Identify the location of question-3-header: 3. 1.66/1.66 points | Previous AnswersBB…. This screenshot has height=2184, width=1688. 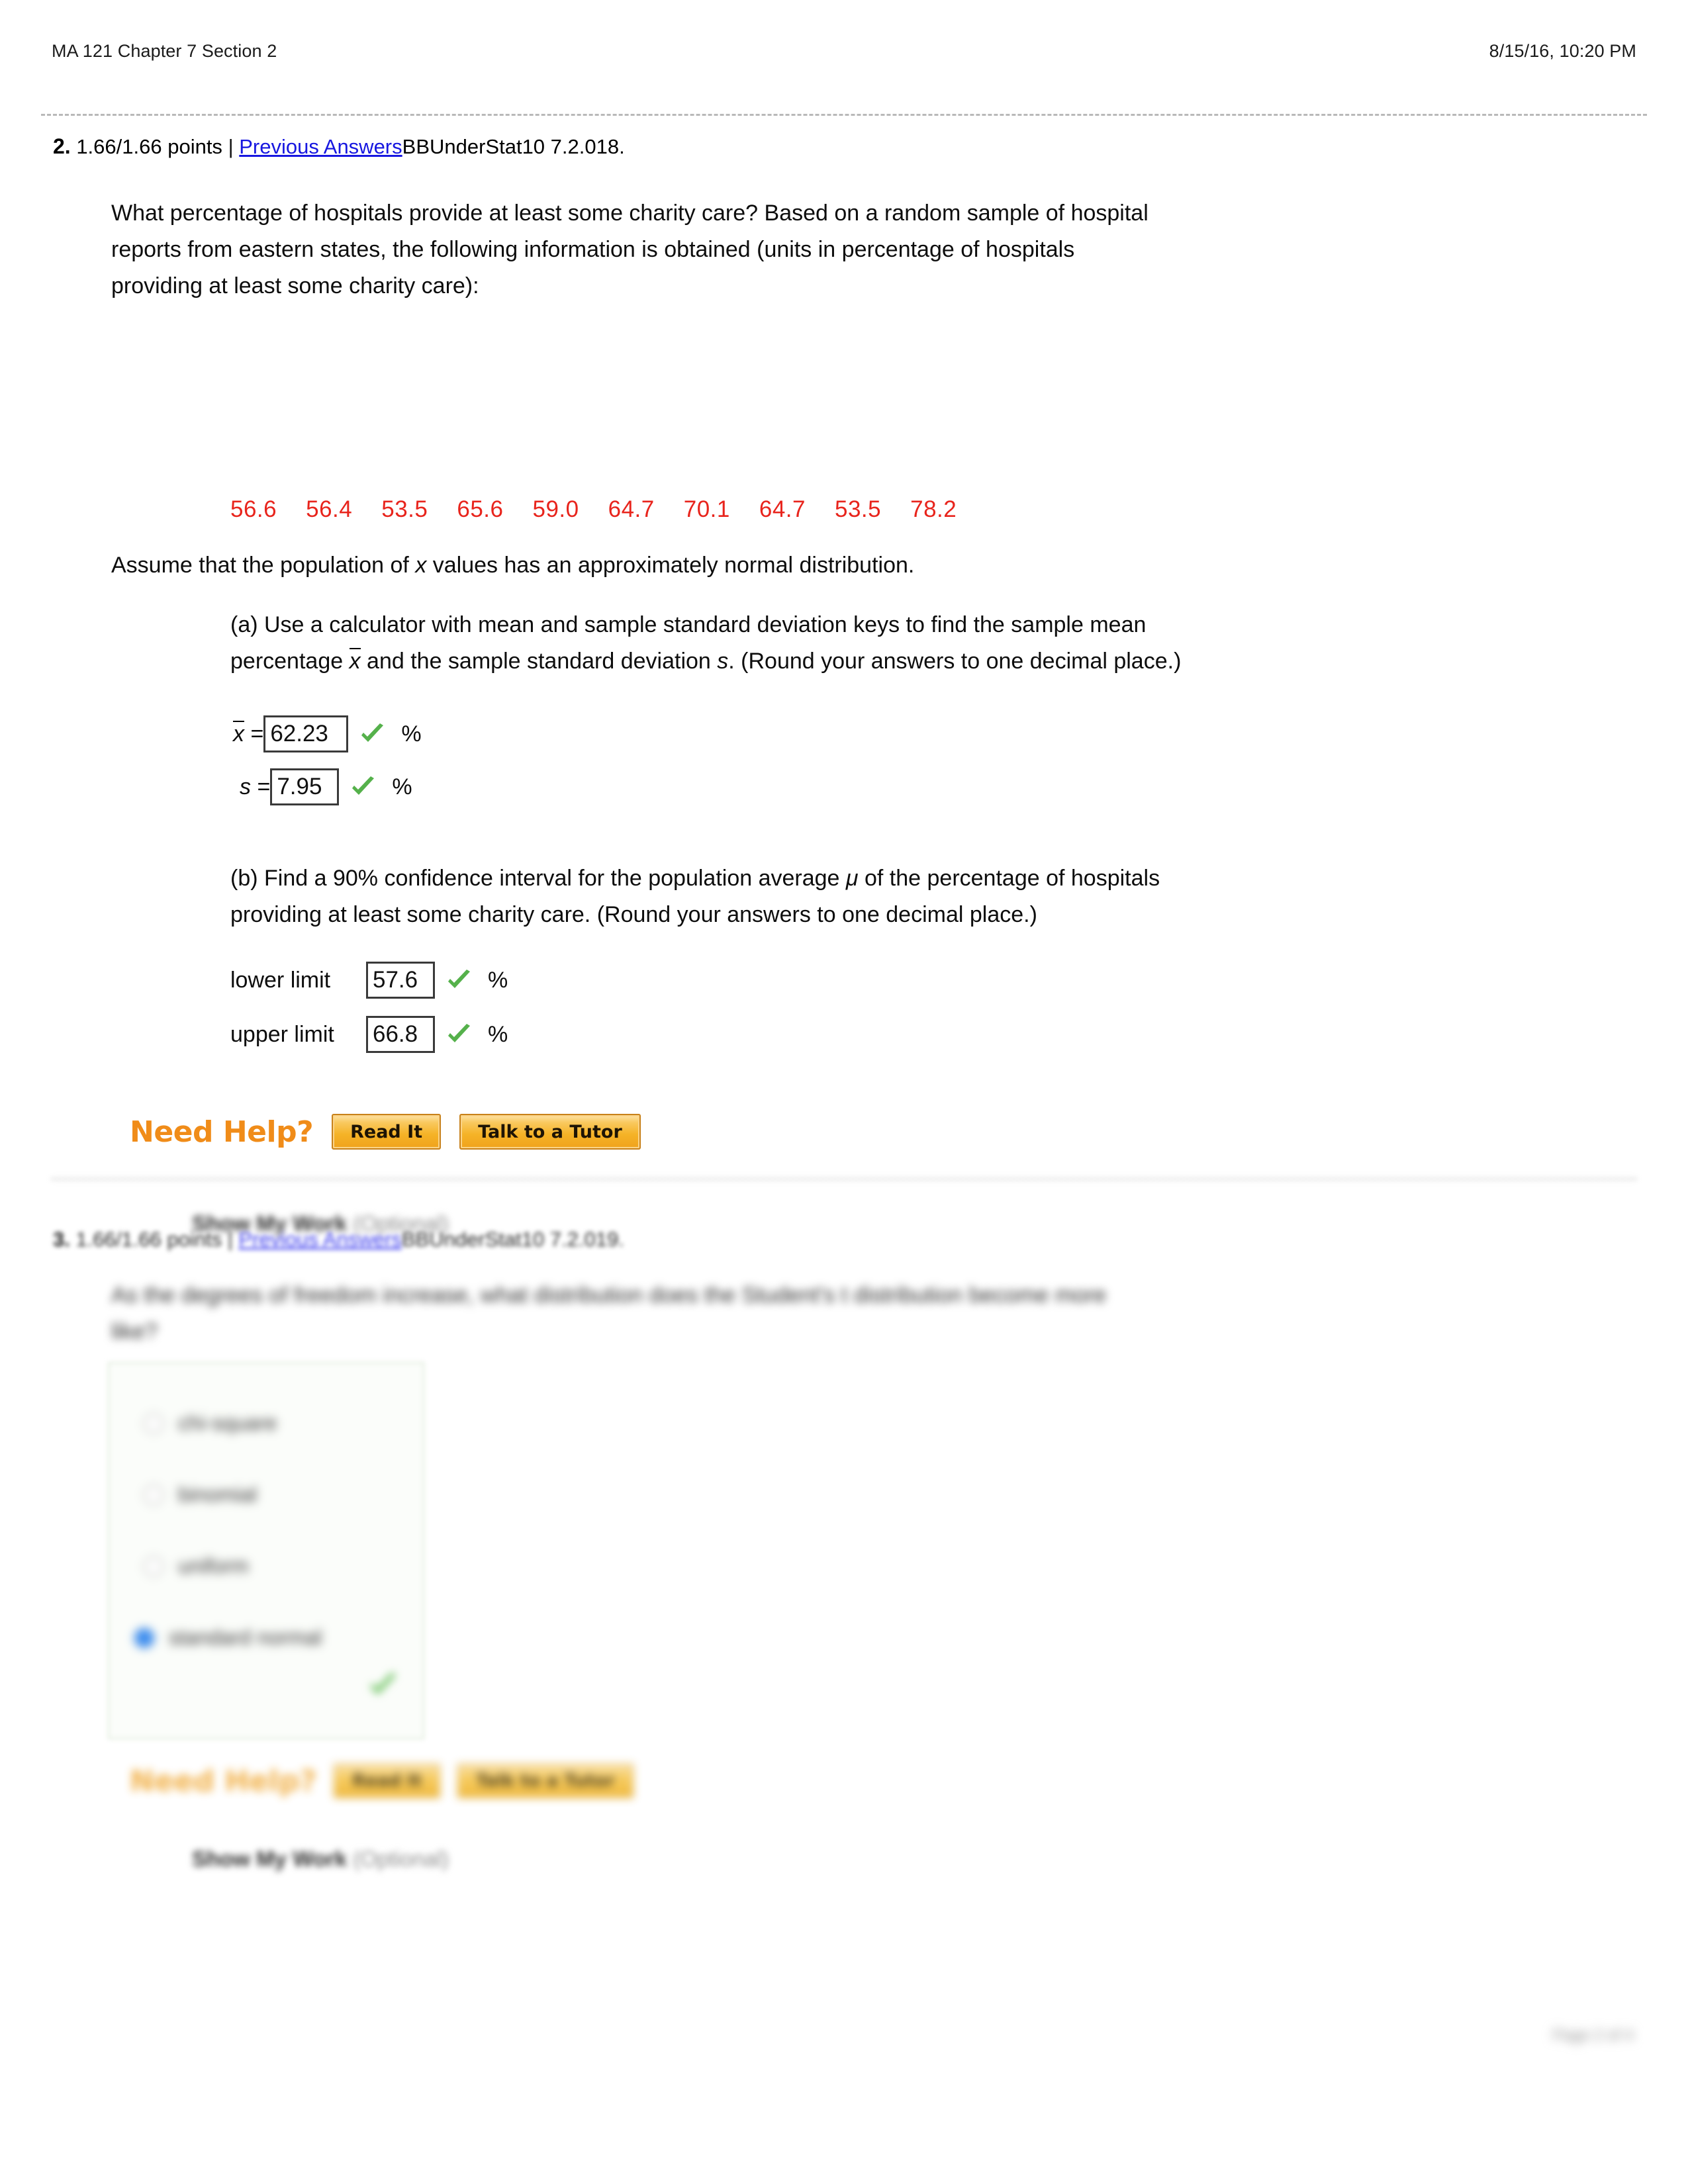
(338, 1240).